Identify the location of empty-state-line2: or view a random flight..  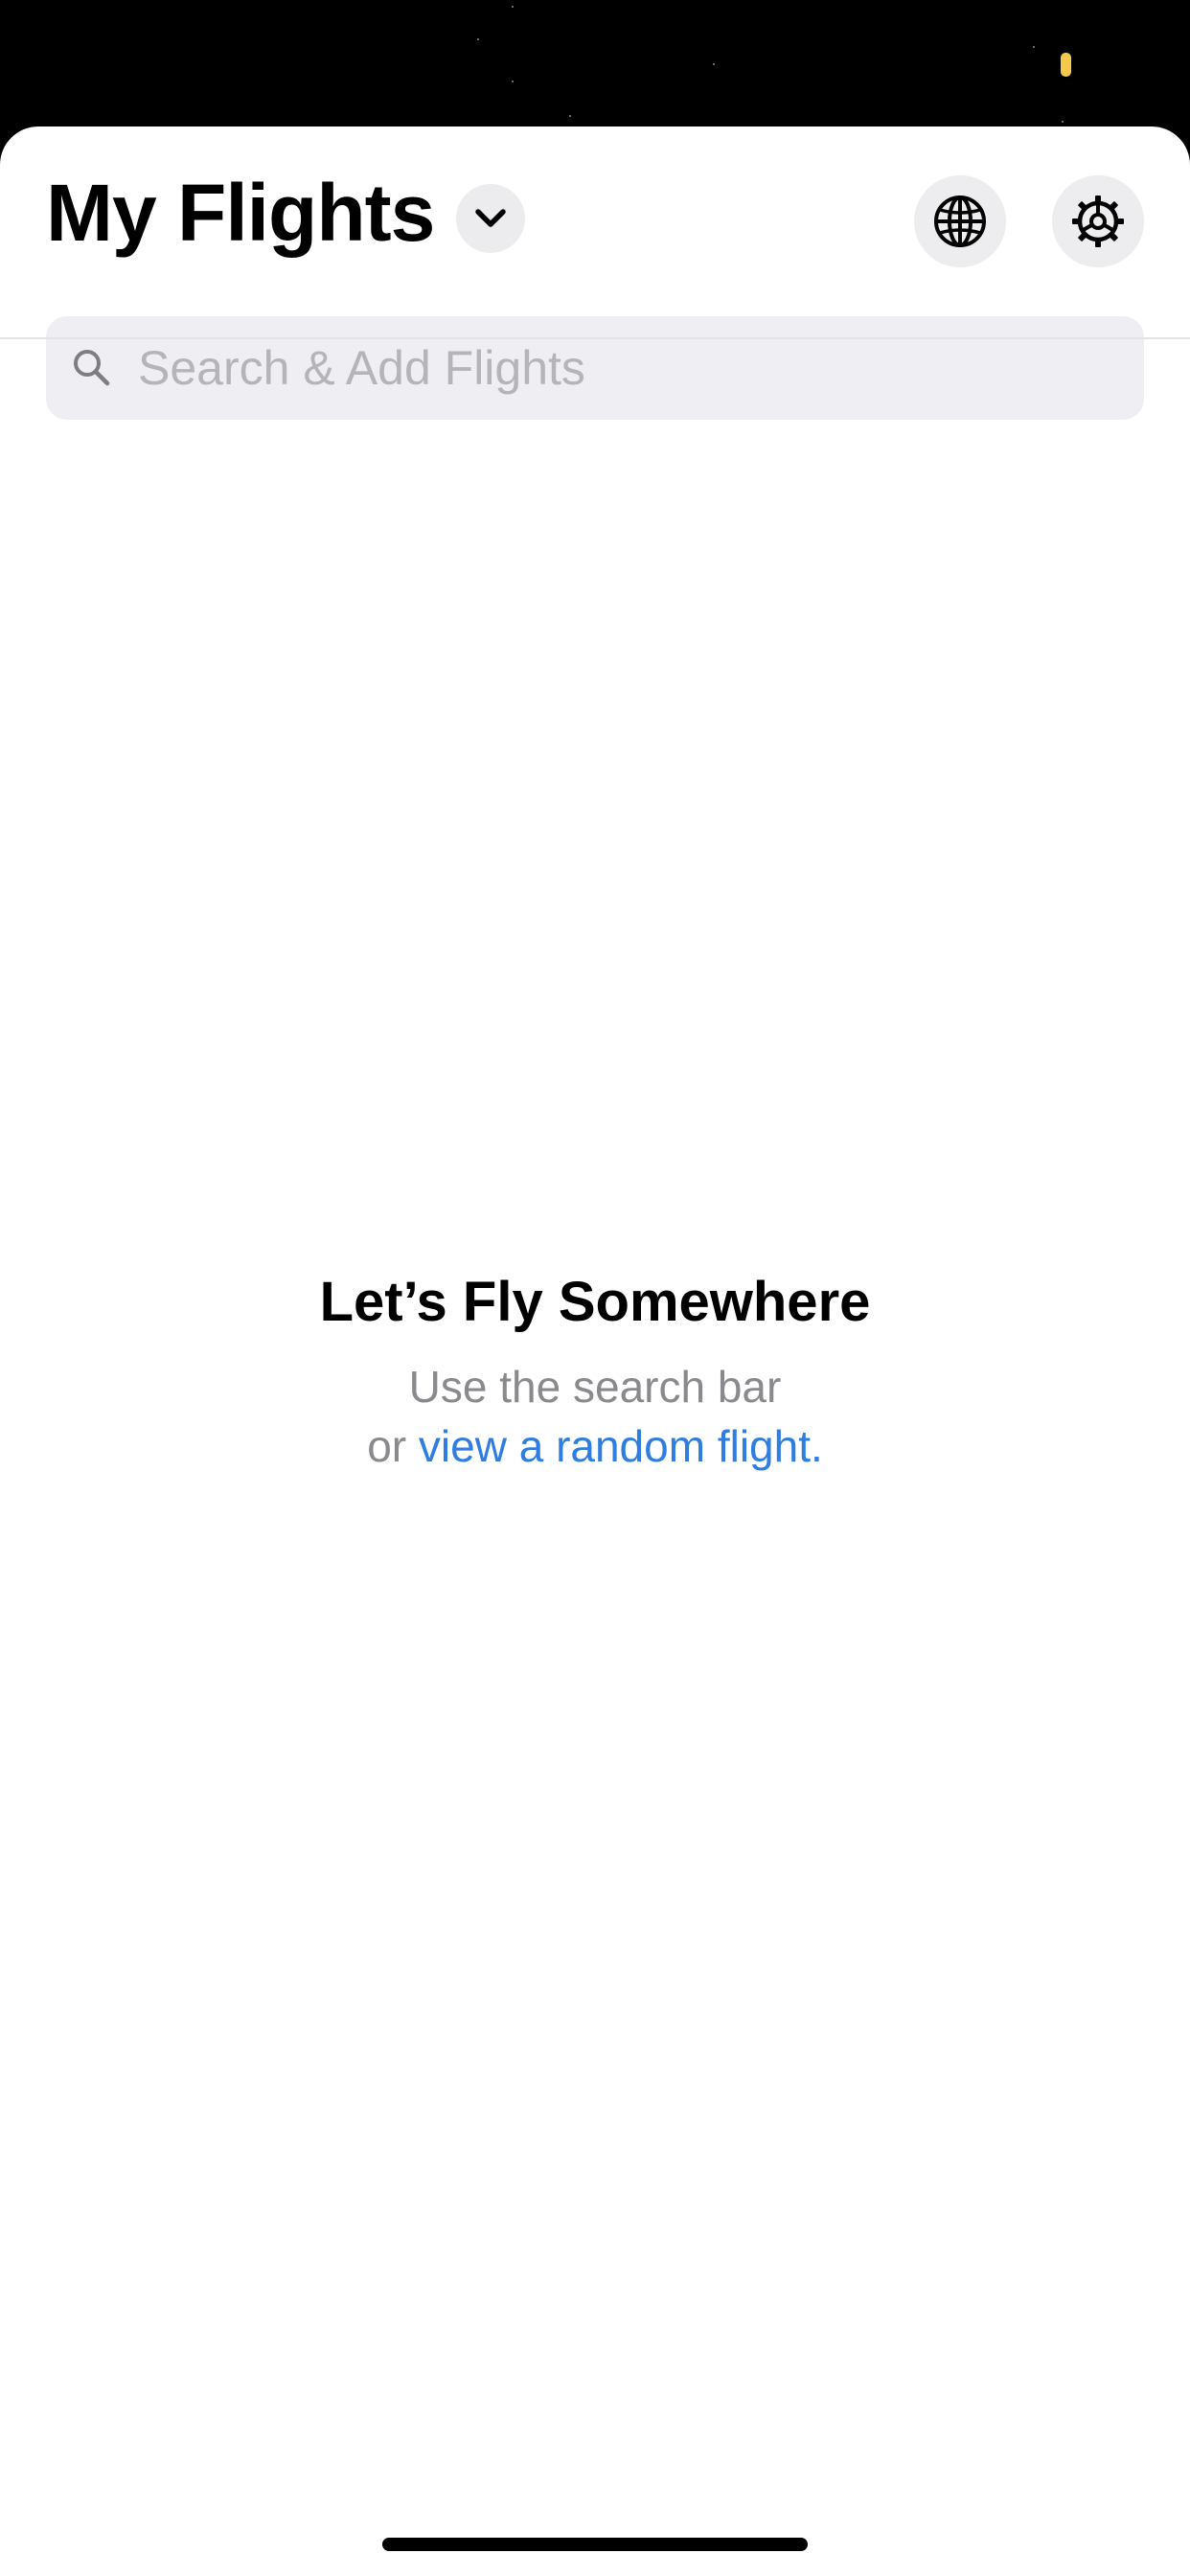
(595, 1446).